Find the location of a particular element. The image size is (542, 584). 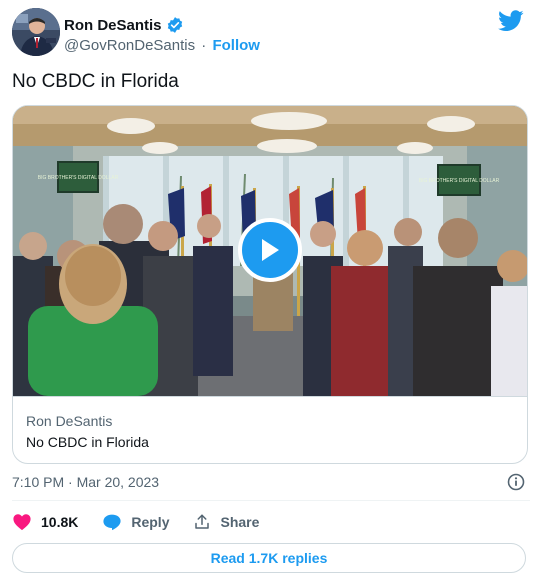

screen-text-right: BIG BROTHER'S DIGITAL DOLLAR is located at coordinates (459, 181).